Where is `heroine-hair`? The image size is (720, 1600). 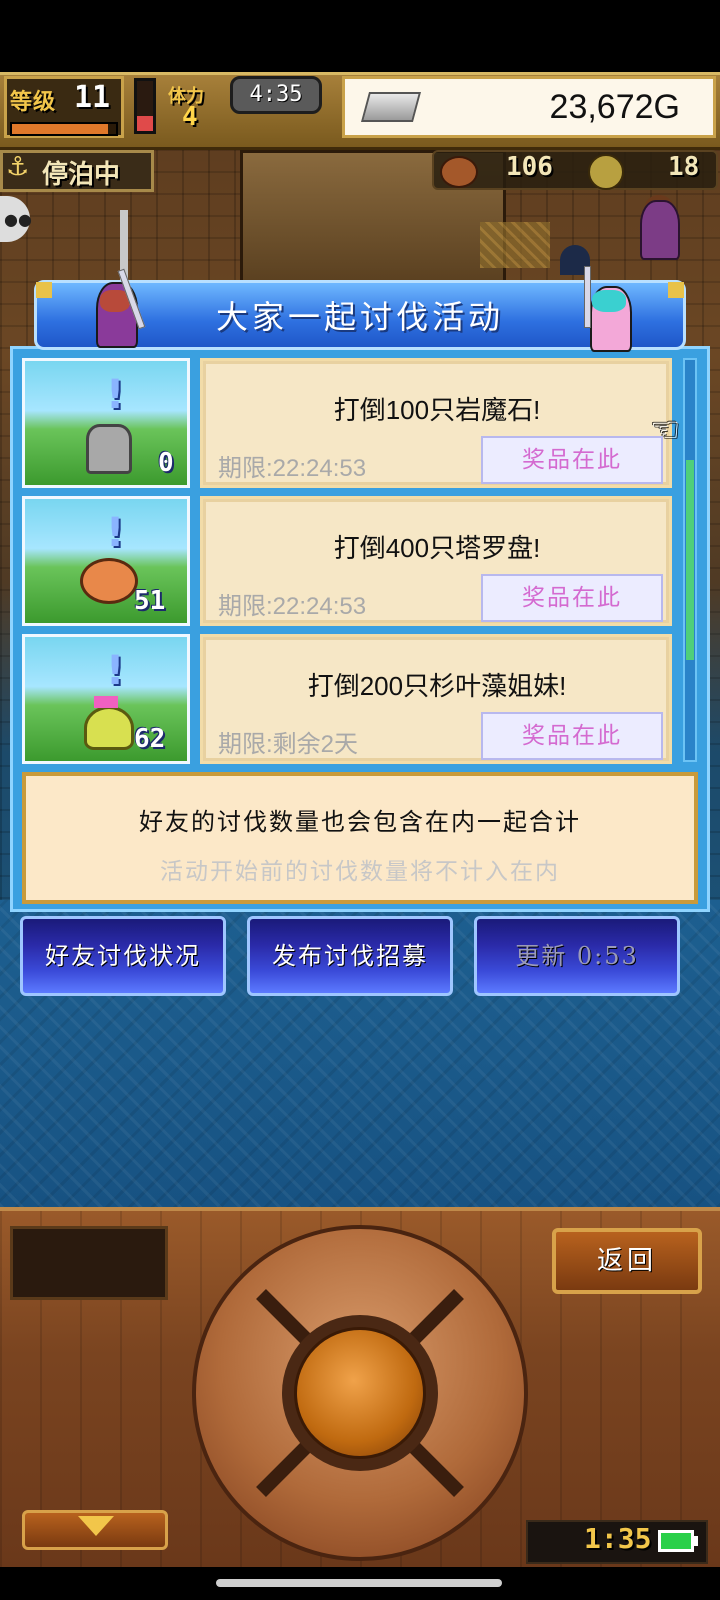 heroine-hair is located at coordinates (609, 301).